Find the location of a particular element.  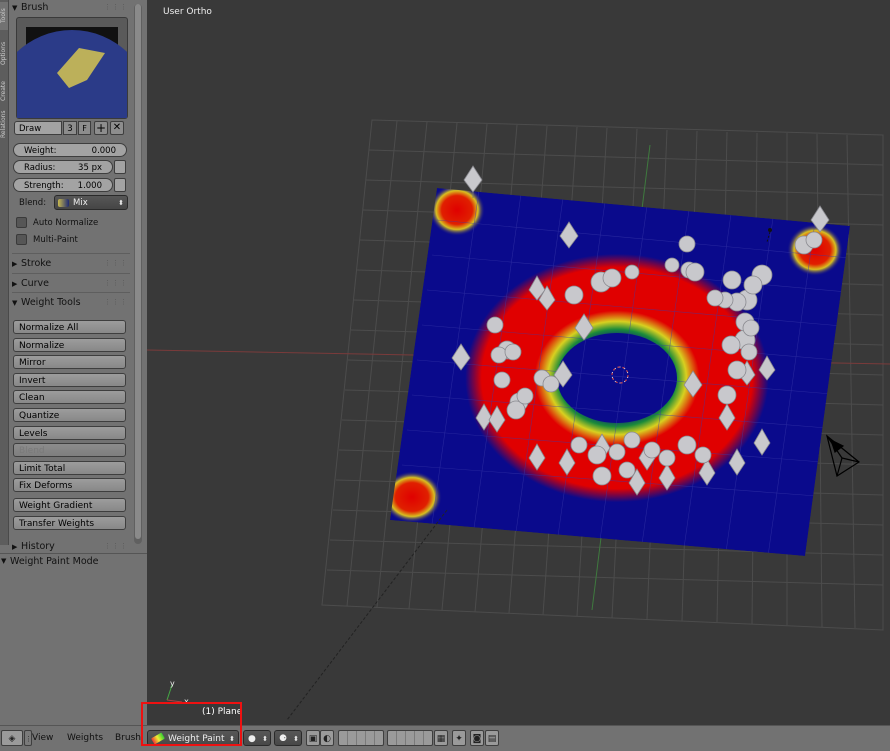

menu-weights: Weights is located at coordinates (85, 738).